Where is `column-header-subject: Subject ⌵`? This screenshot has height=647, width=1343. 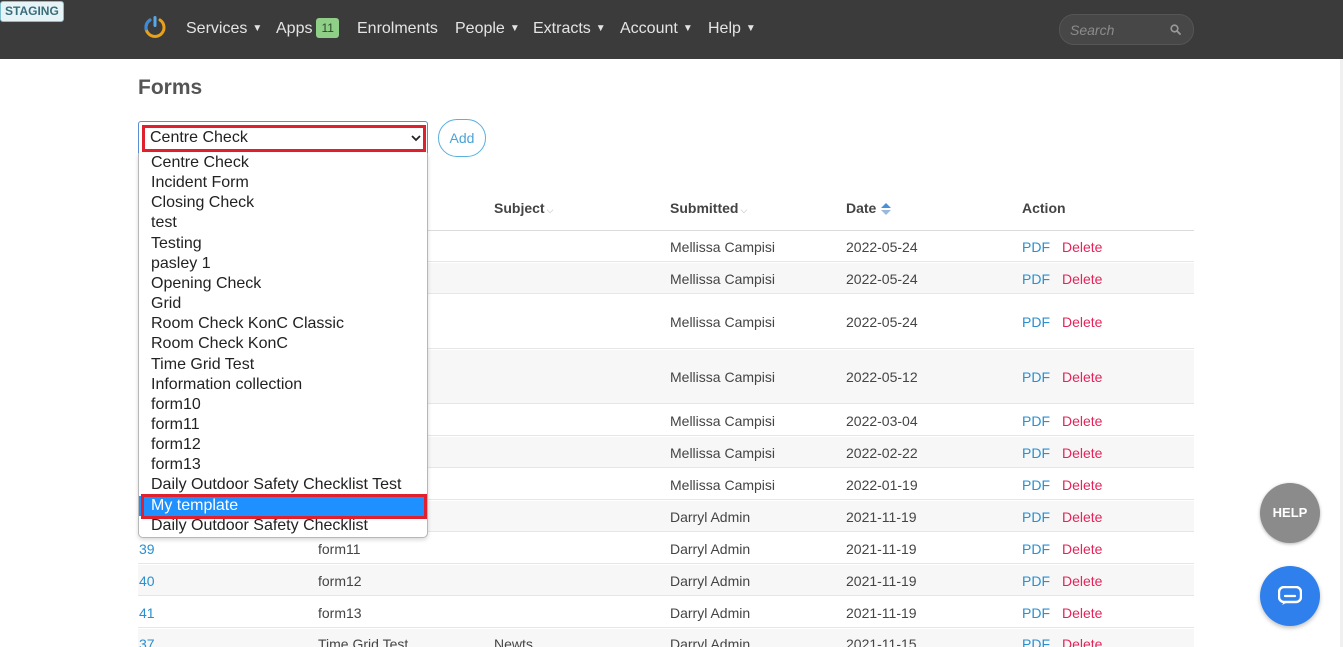
column-header-subject: Subject ⌵ is located at coordinates (523, 208).